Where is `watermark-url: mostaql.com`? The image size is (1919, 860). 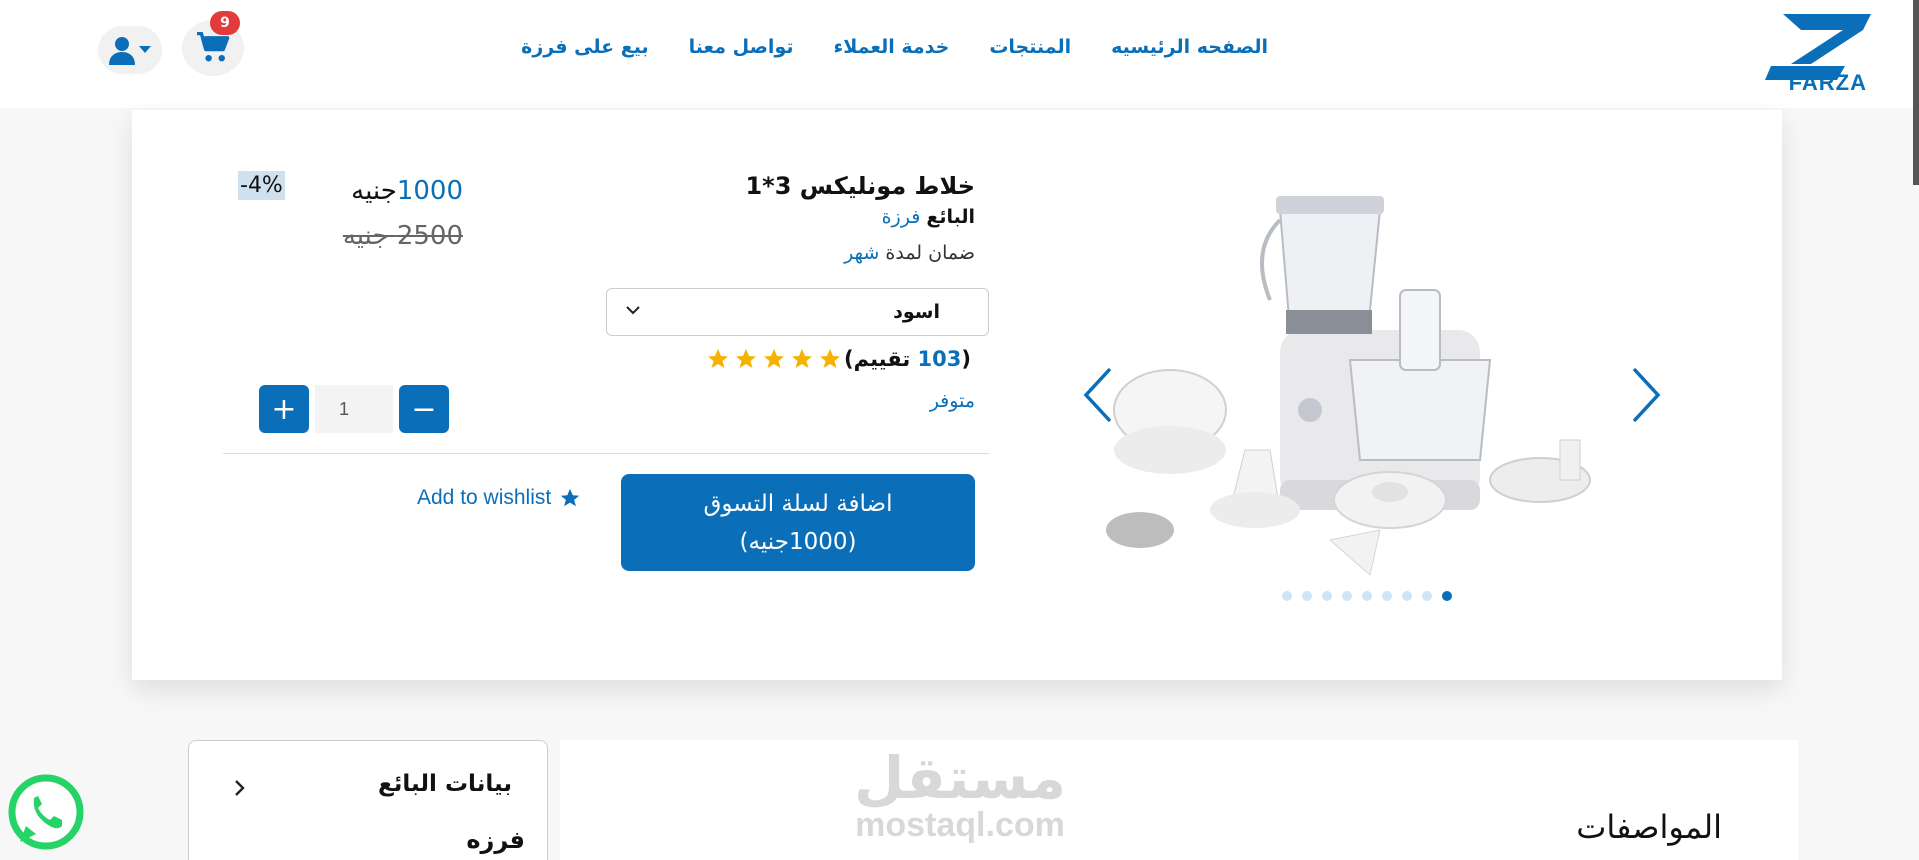 watermark-url: mostaql.com is located at coordinates (960, 825).